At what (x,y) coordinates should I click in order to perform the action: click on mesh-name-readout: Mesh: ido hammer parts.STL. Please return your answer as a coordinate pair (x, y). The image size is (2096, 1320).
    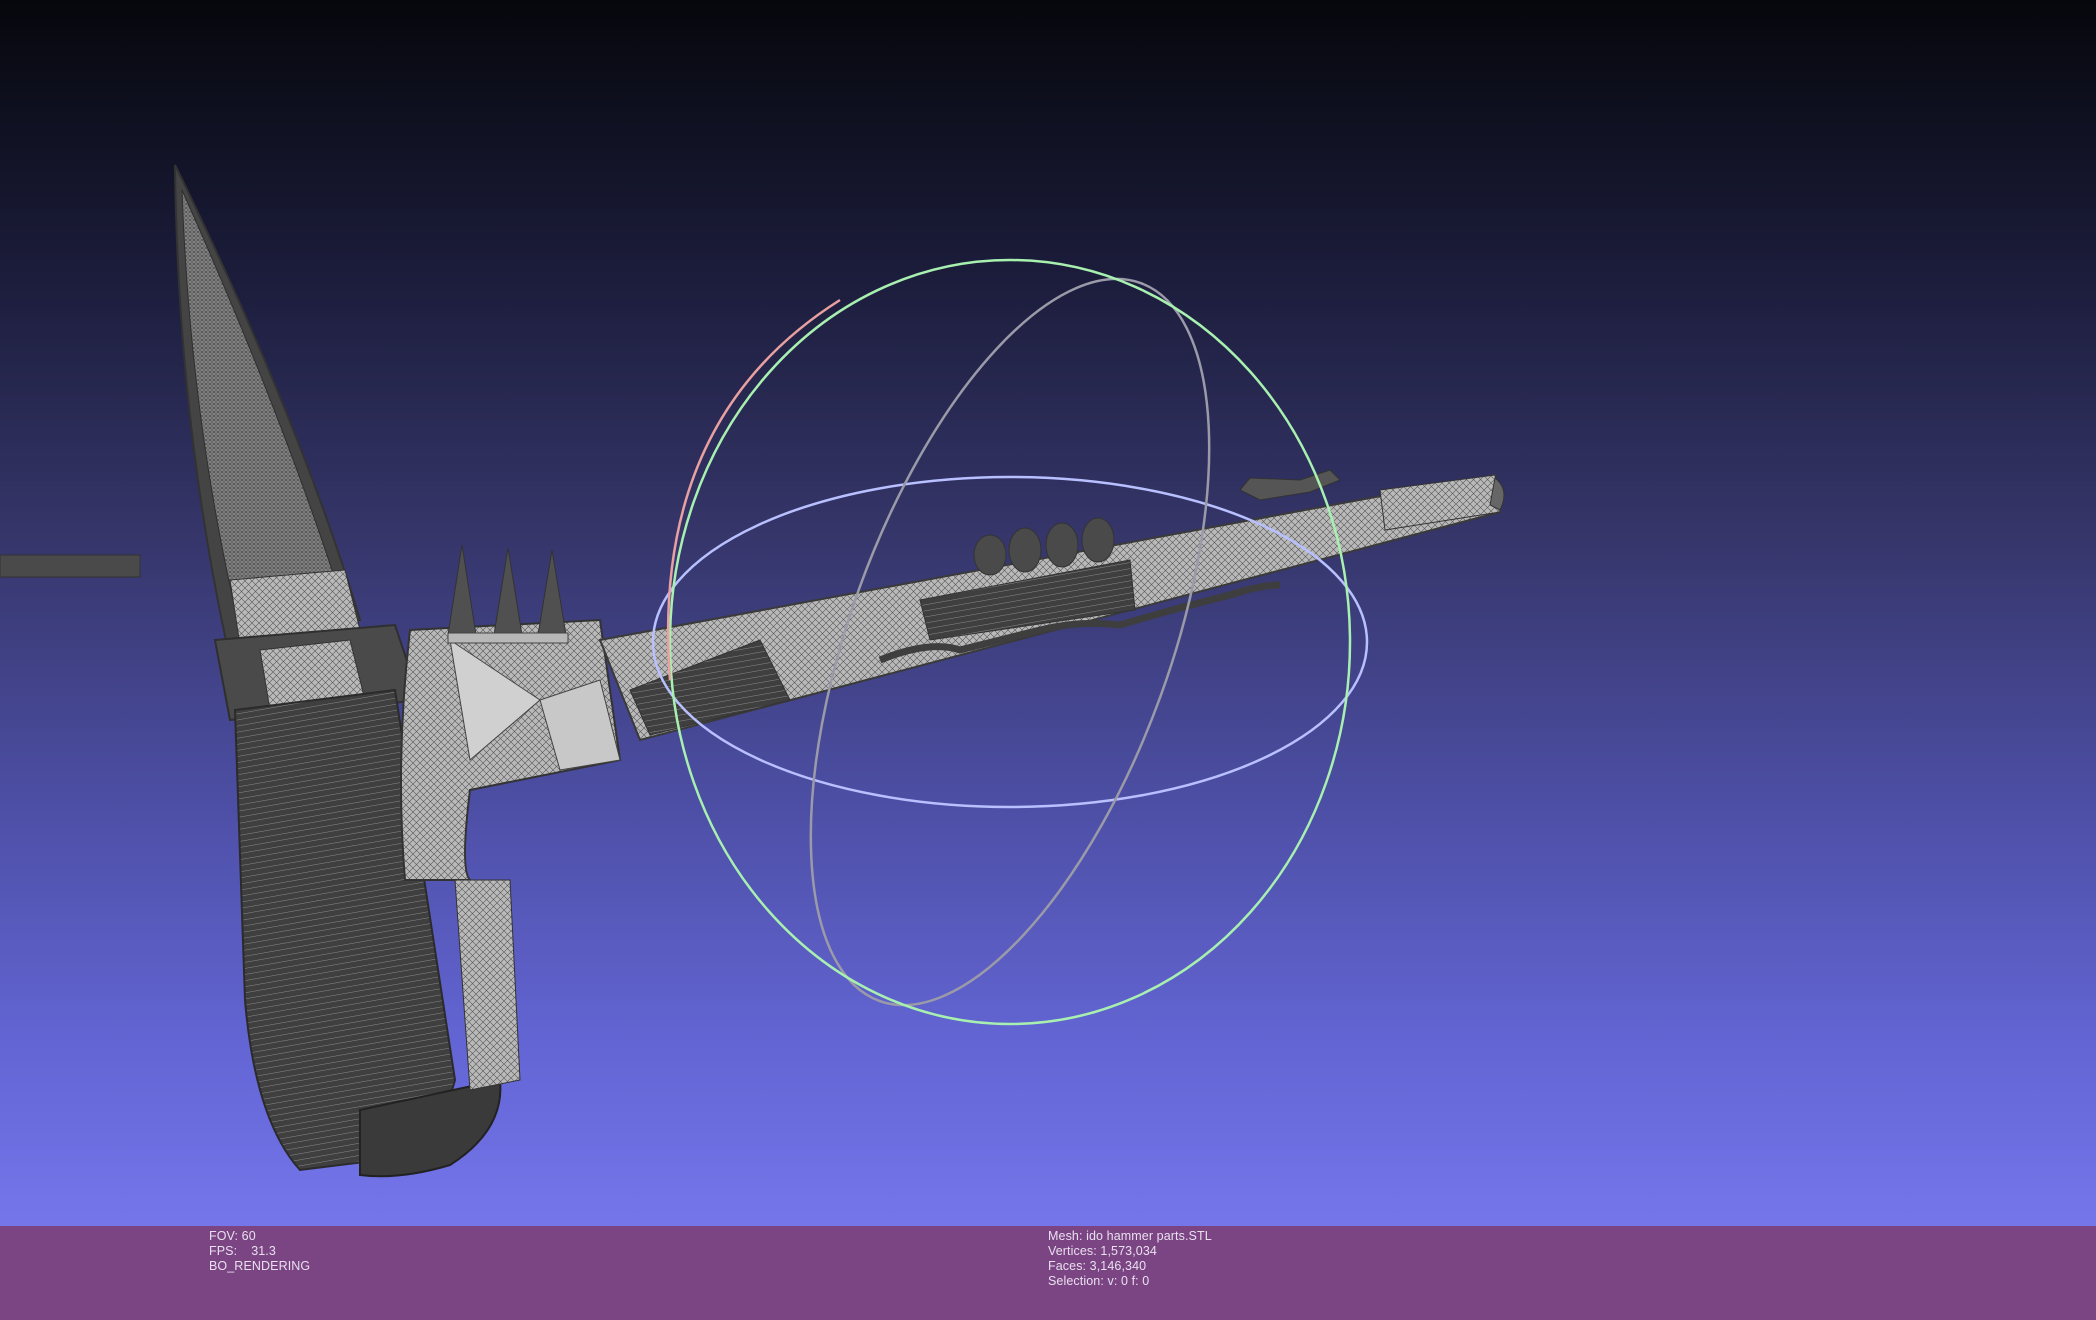
    Looking at the image, I should click on (1130, 1236).